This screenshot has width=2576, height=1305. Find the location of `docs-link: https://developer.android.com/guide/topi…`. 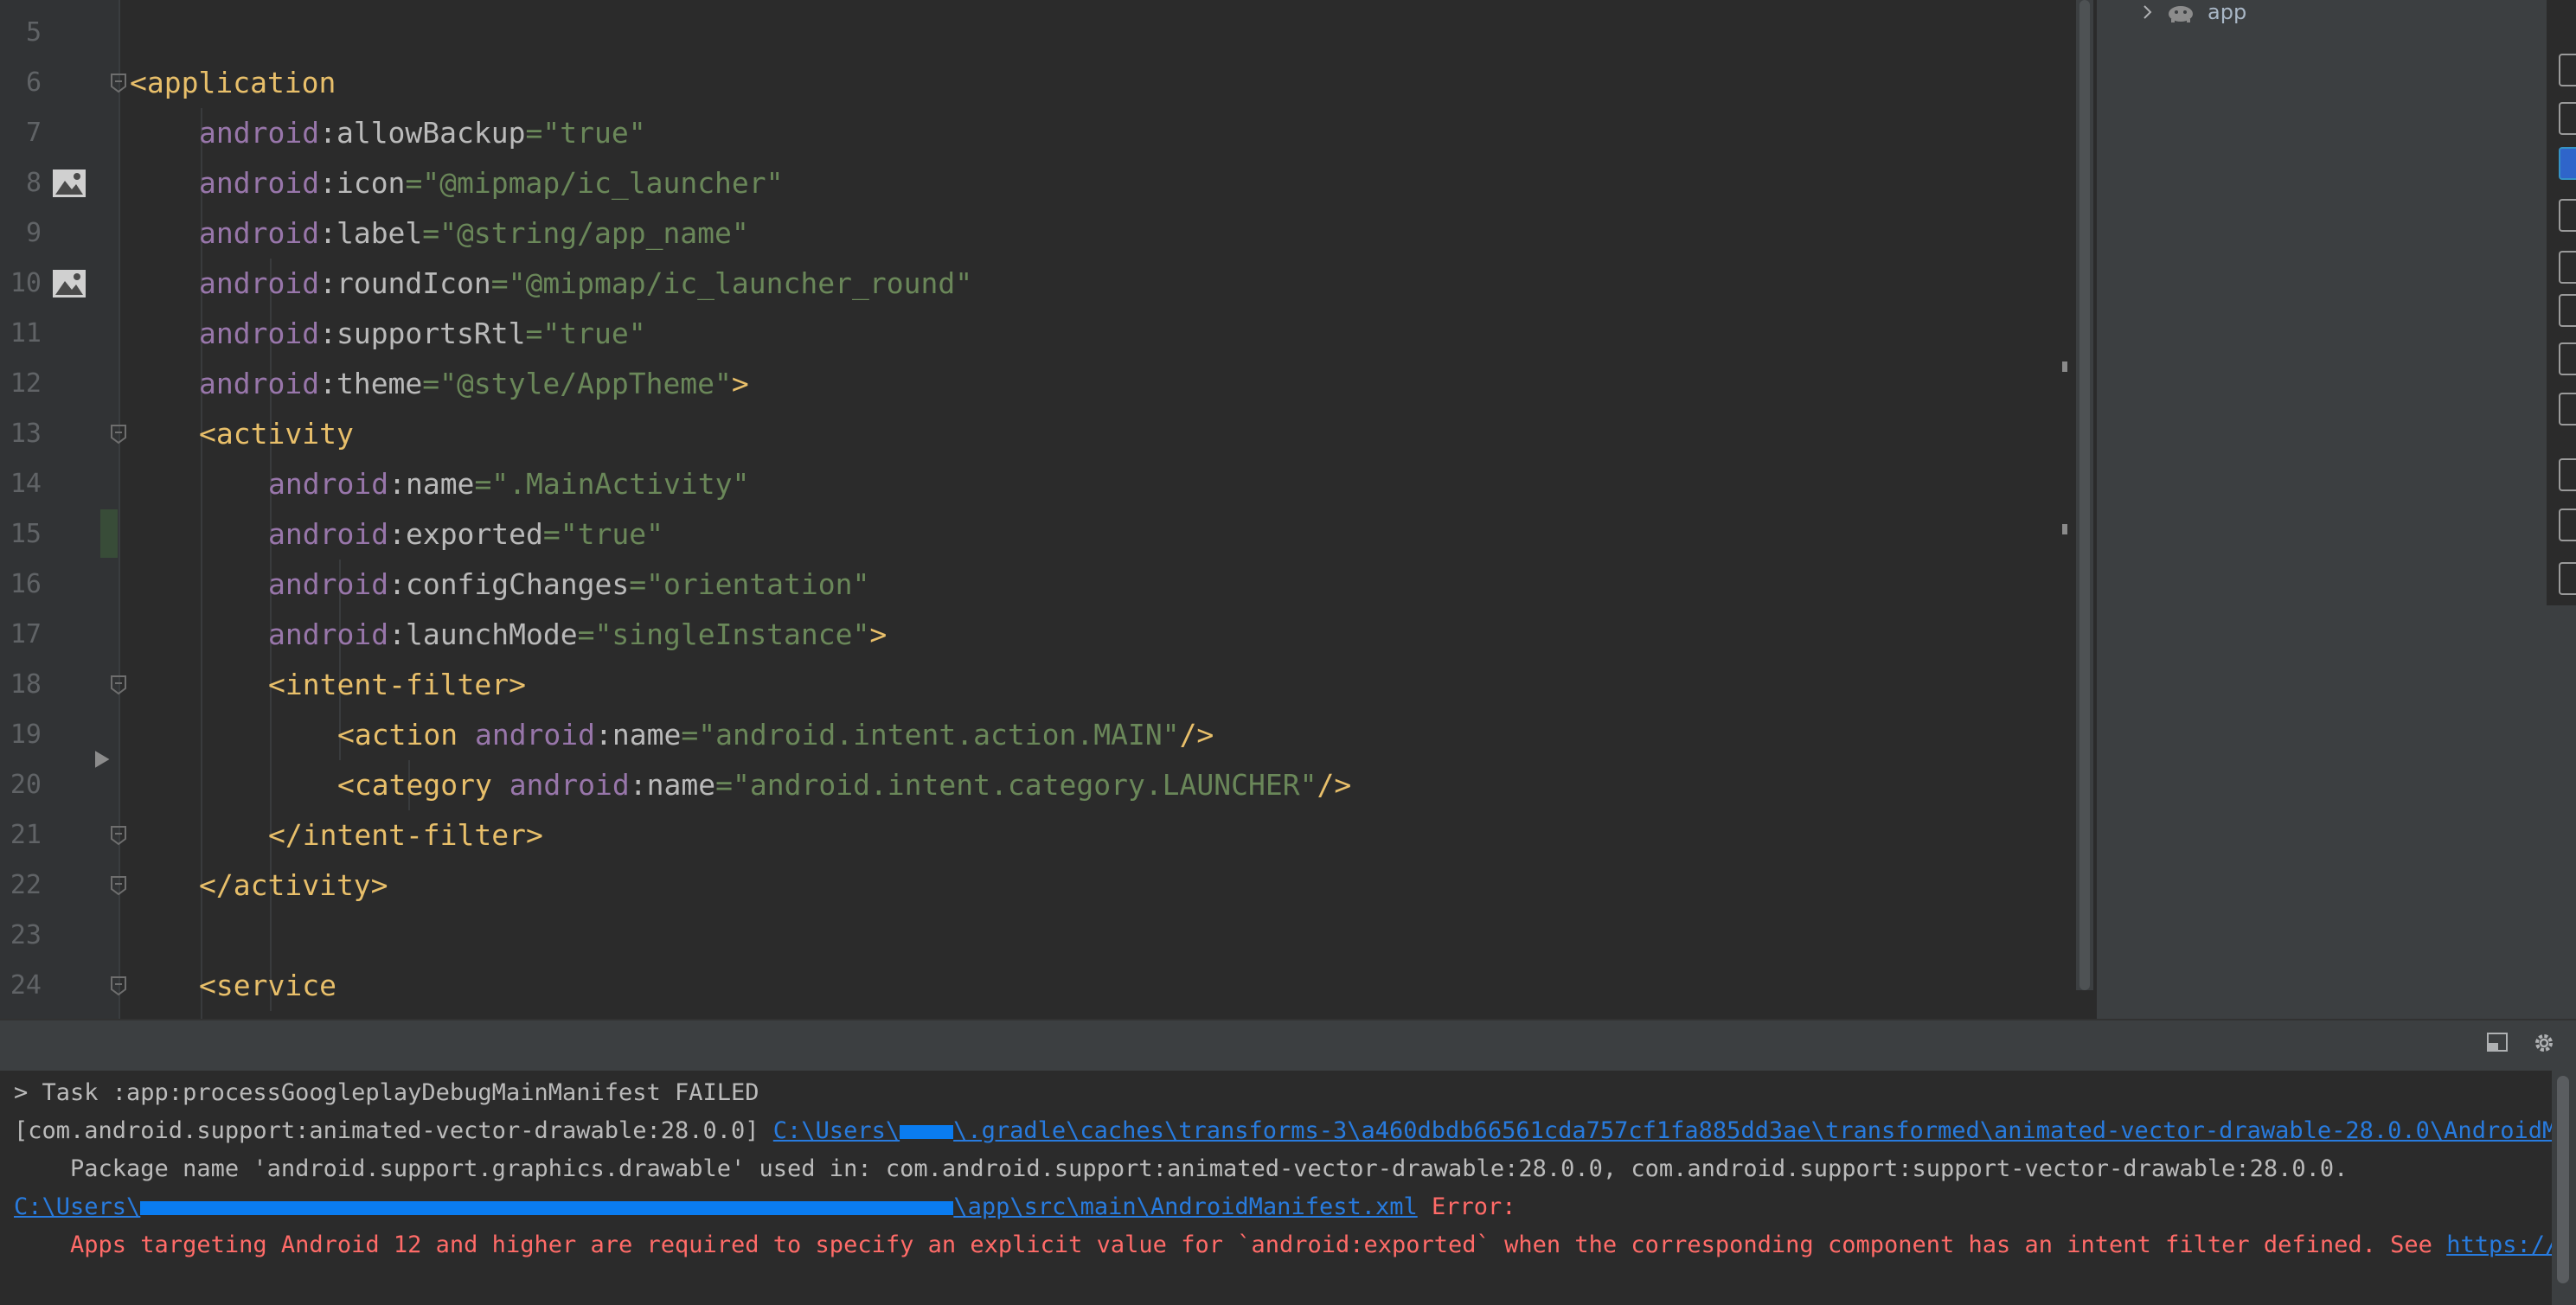

docs-link: https://developer.android.com/guide/topi… is located at coordinates (2499, 1244).